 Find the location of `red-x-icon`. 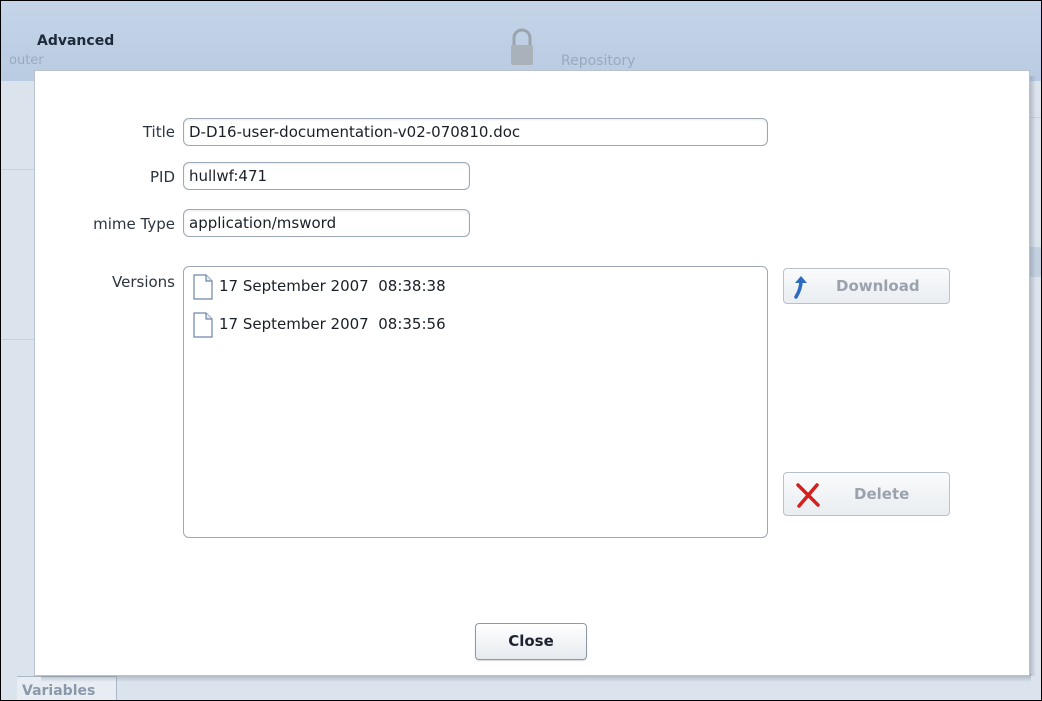

red-x-icon is located at coordinates (808, 495).